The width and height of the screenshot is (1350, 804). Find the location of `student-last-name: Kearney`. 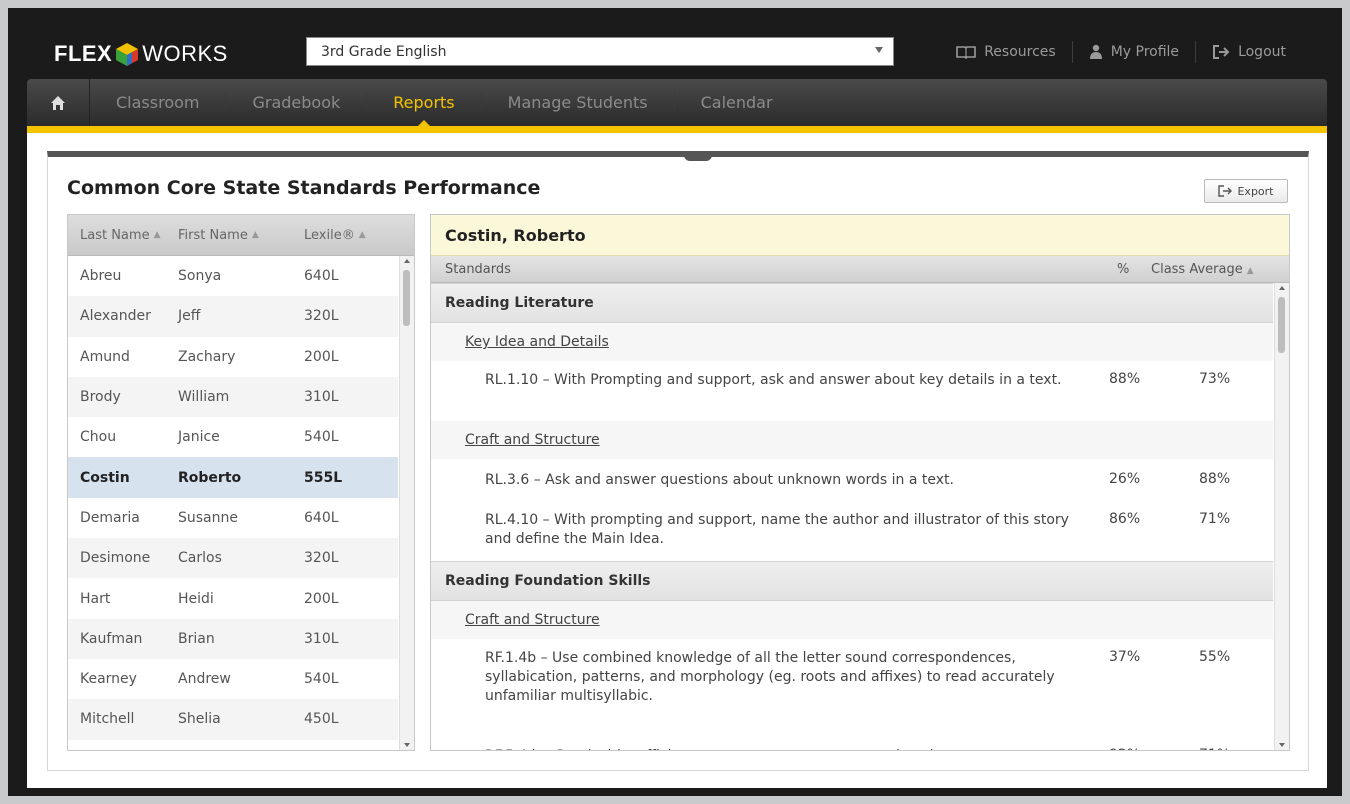

student-last-name: Kearney is located at coordinates (108, 679).